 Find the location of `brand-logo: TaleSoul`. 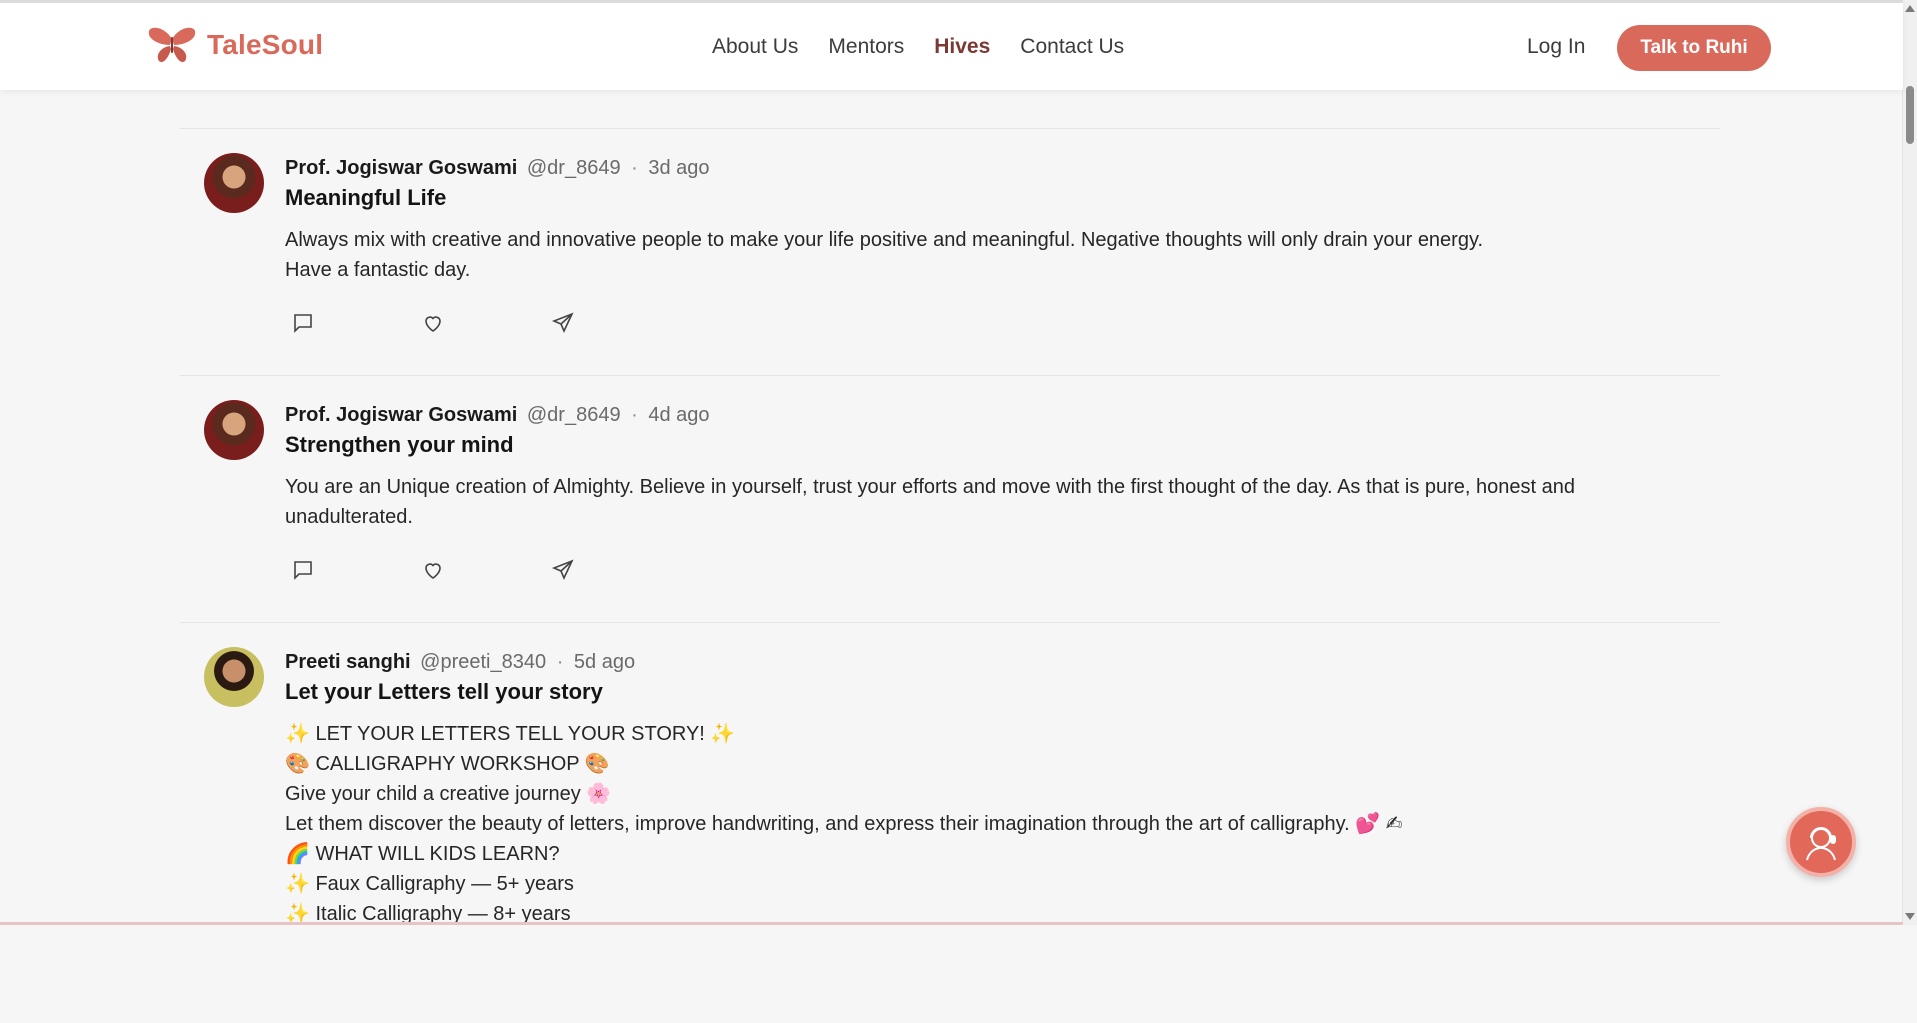

brand-logo: TaleSoul is located at coordinates (235, 45).